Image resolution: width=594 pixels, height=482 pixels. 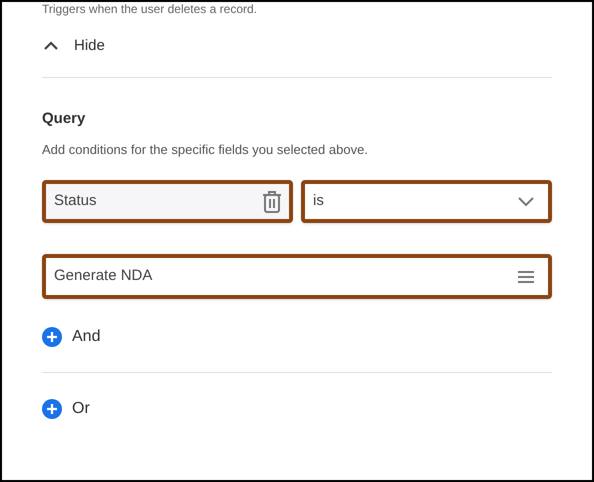 What do you see at coordinates (64, 119) in the screenshot?
I see `section-title: Query` at bounding box center [64, 119].